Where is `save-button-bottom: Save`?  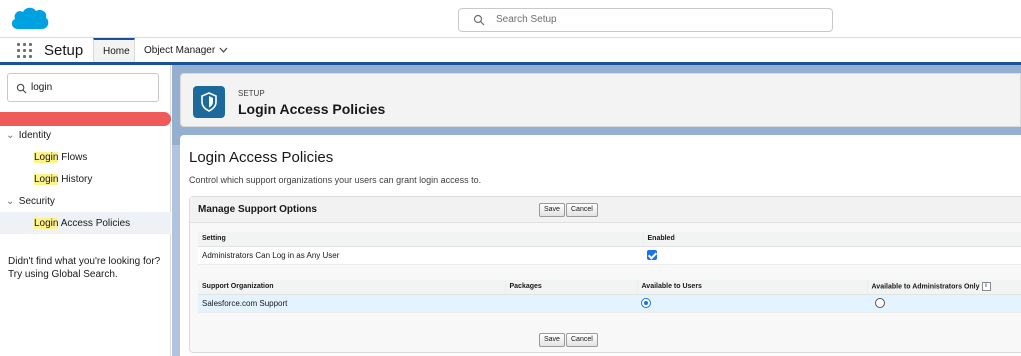
save-button-bottom: Save is located at coordinates (552, 340).